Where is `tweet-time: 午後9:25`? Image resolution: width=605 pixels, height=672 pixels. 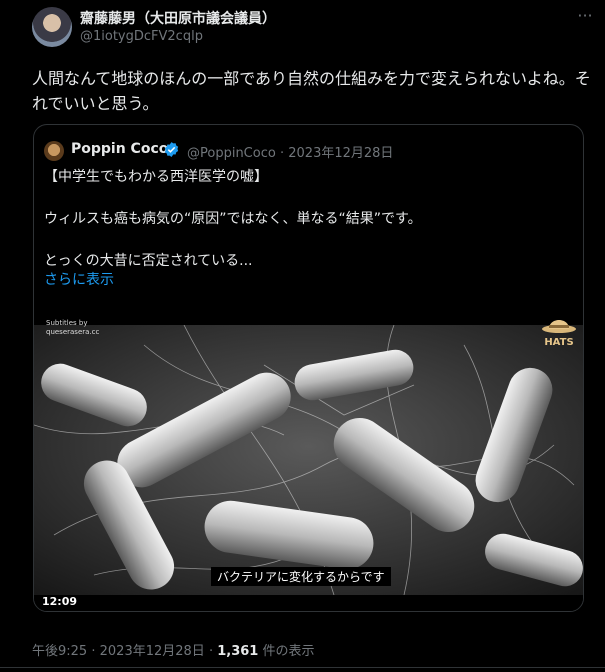 tweet-time: 午後9:25 is located at coordinates (59, 651).